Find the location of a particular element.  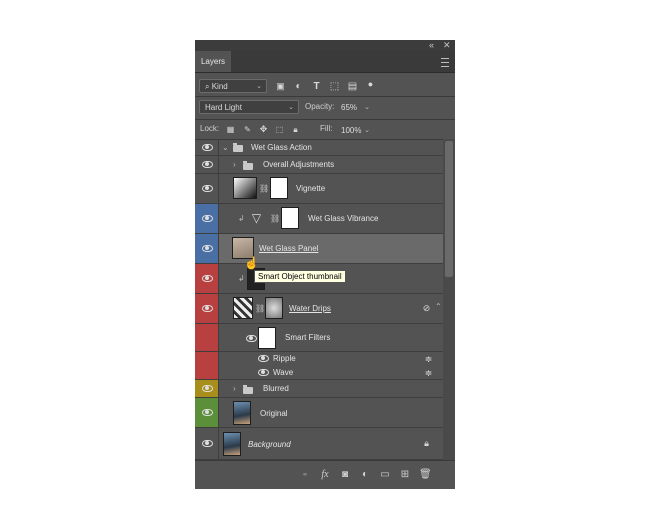

layer-row: Original is located at coordinates (319, 413).